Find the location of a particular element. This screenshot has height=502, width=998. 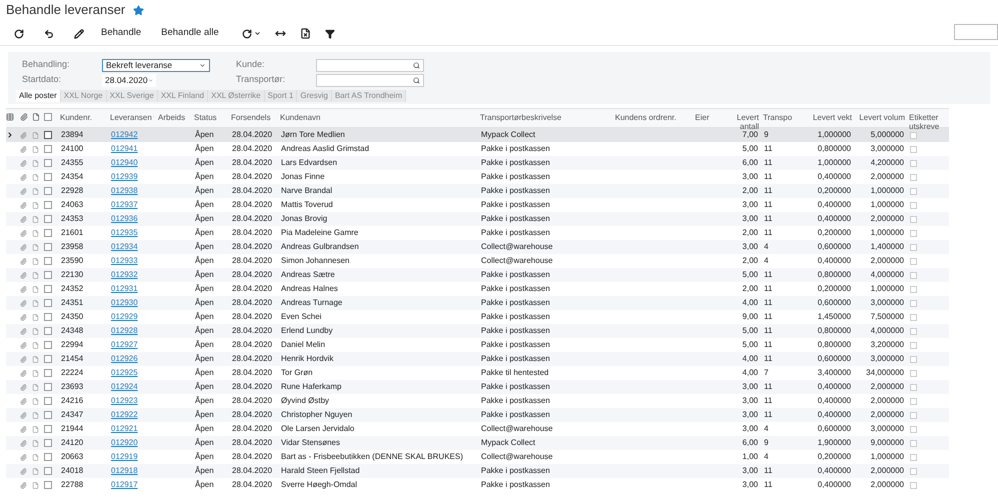

filter-button is located at coordinates (329, 33).